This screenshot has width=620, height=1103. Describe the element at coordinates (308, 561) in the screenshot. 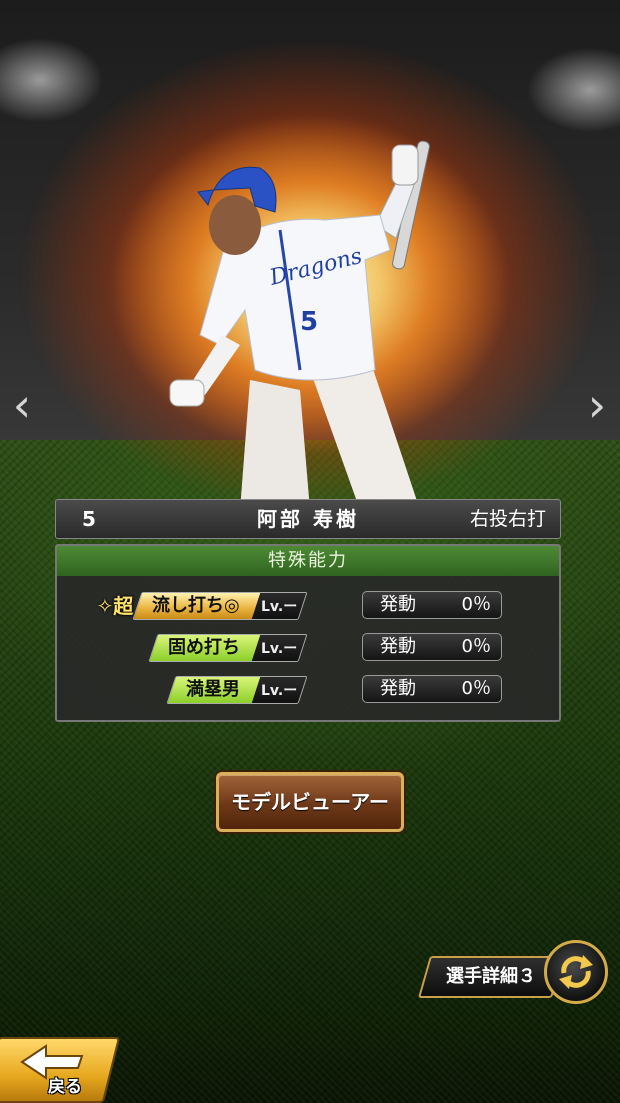

I see `panel-title: 特殊能力` at that location.